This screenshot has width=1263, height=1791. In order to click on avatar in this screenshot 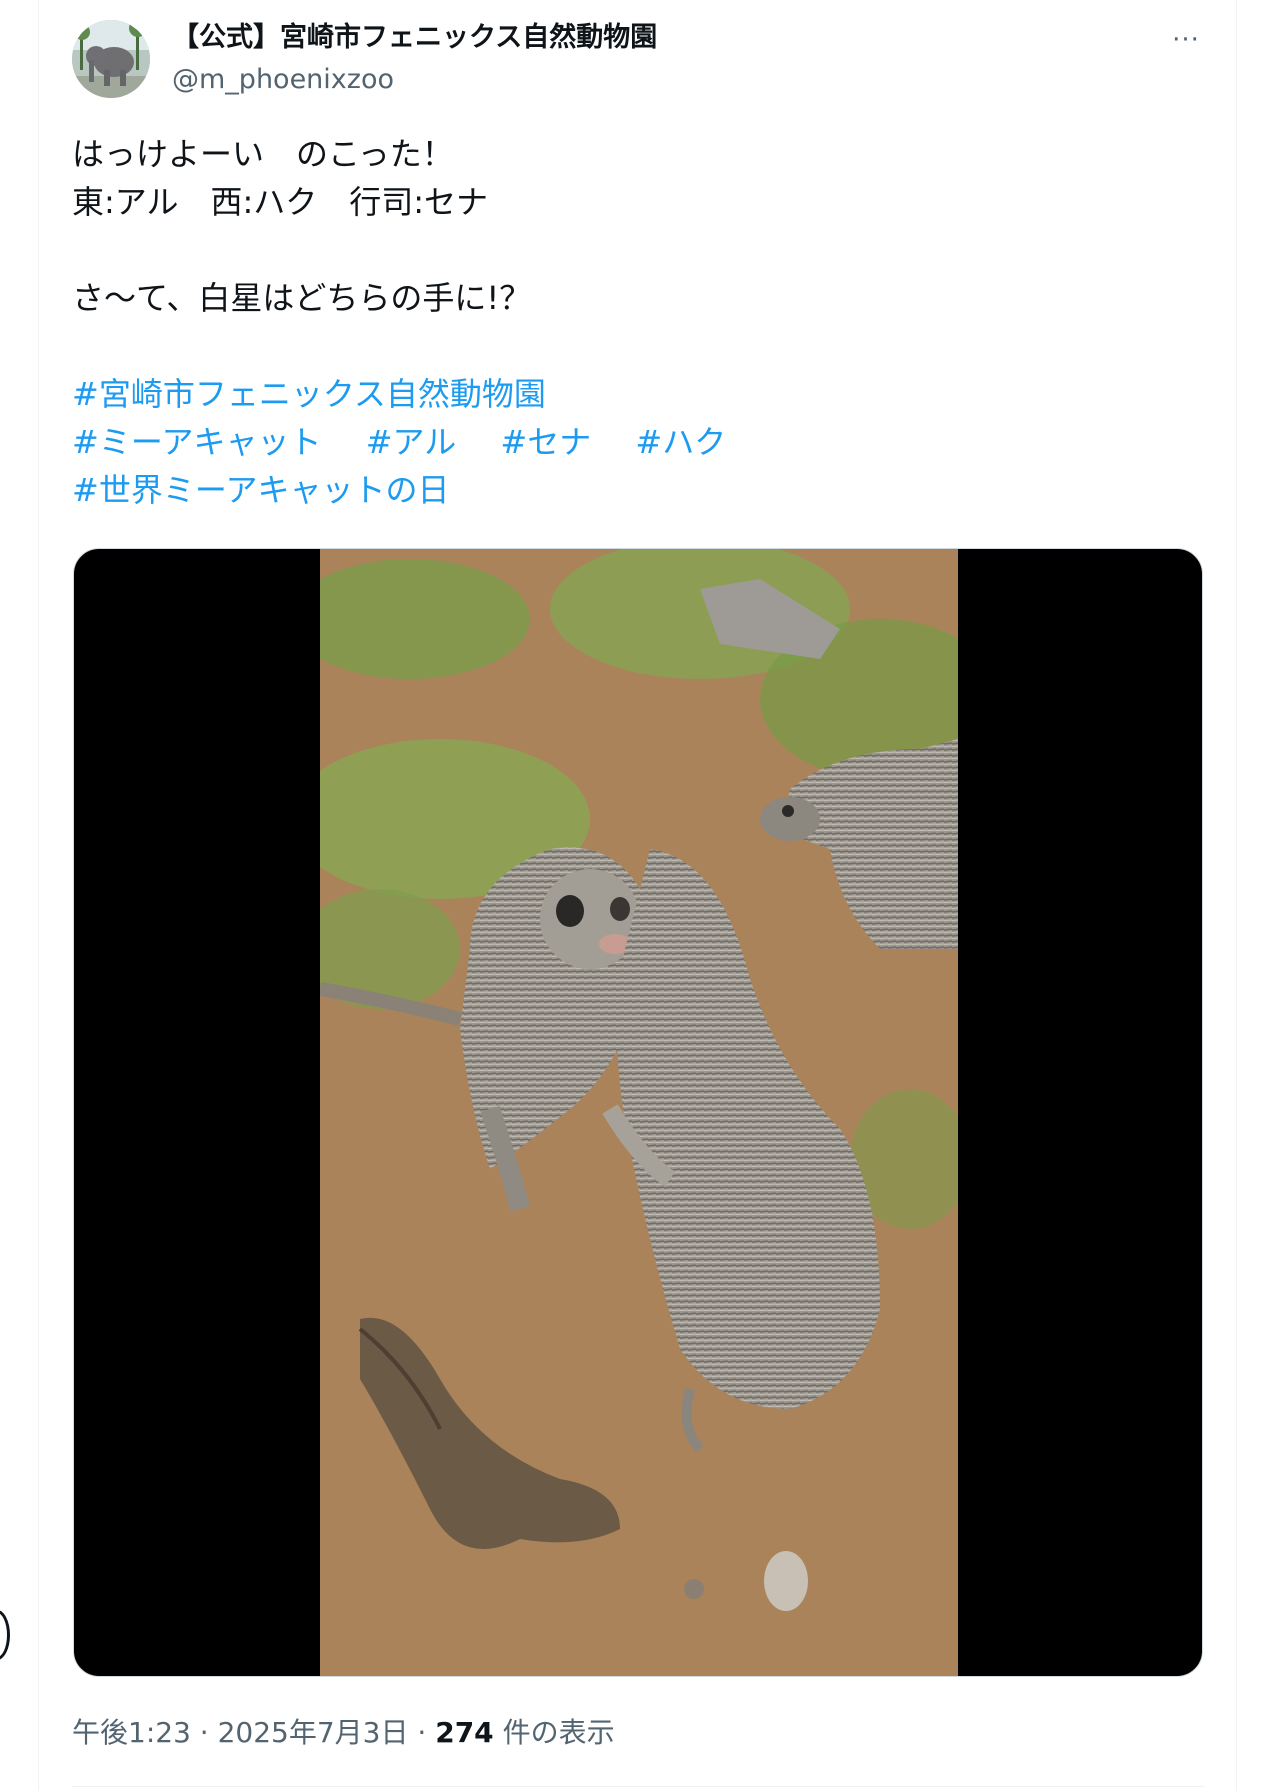, I will do `click(111, 59)`.